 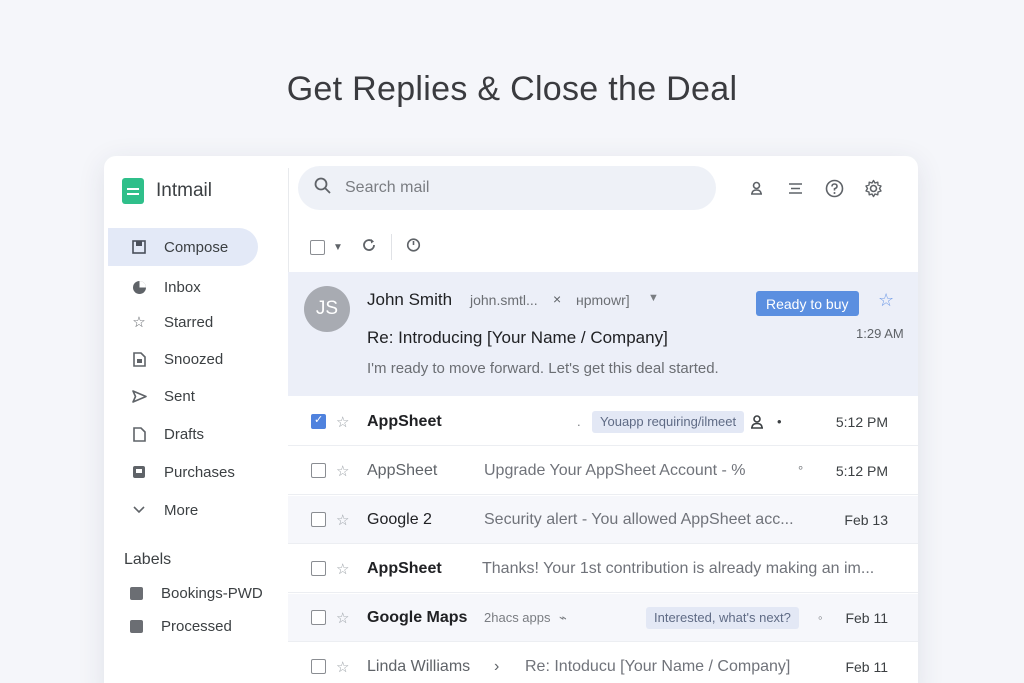 I want to click on row-meta: 2hacs apps, so click(x=517, y=617).